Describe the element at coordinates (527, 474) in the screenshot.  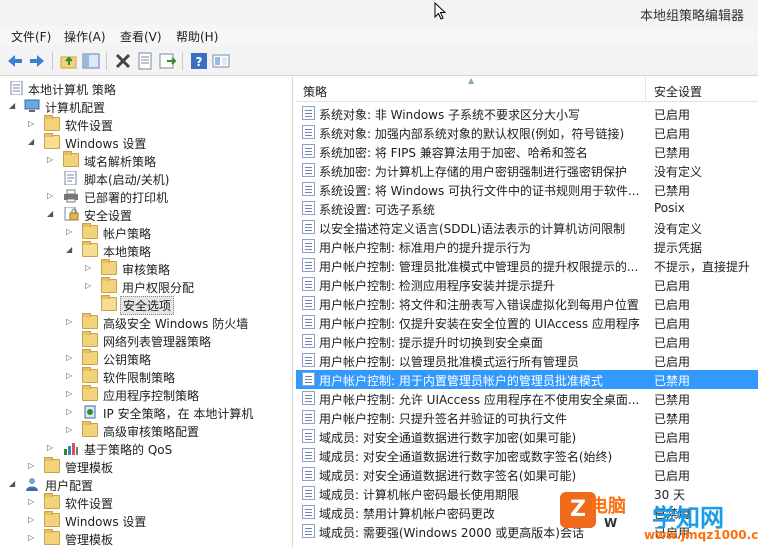
I see `policy-row: 域成员: 对安全通道数据进行数字签名(如果可能) 已启用` at that location.